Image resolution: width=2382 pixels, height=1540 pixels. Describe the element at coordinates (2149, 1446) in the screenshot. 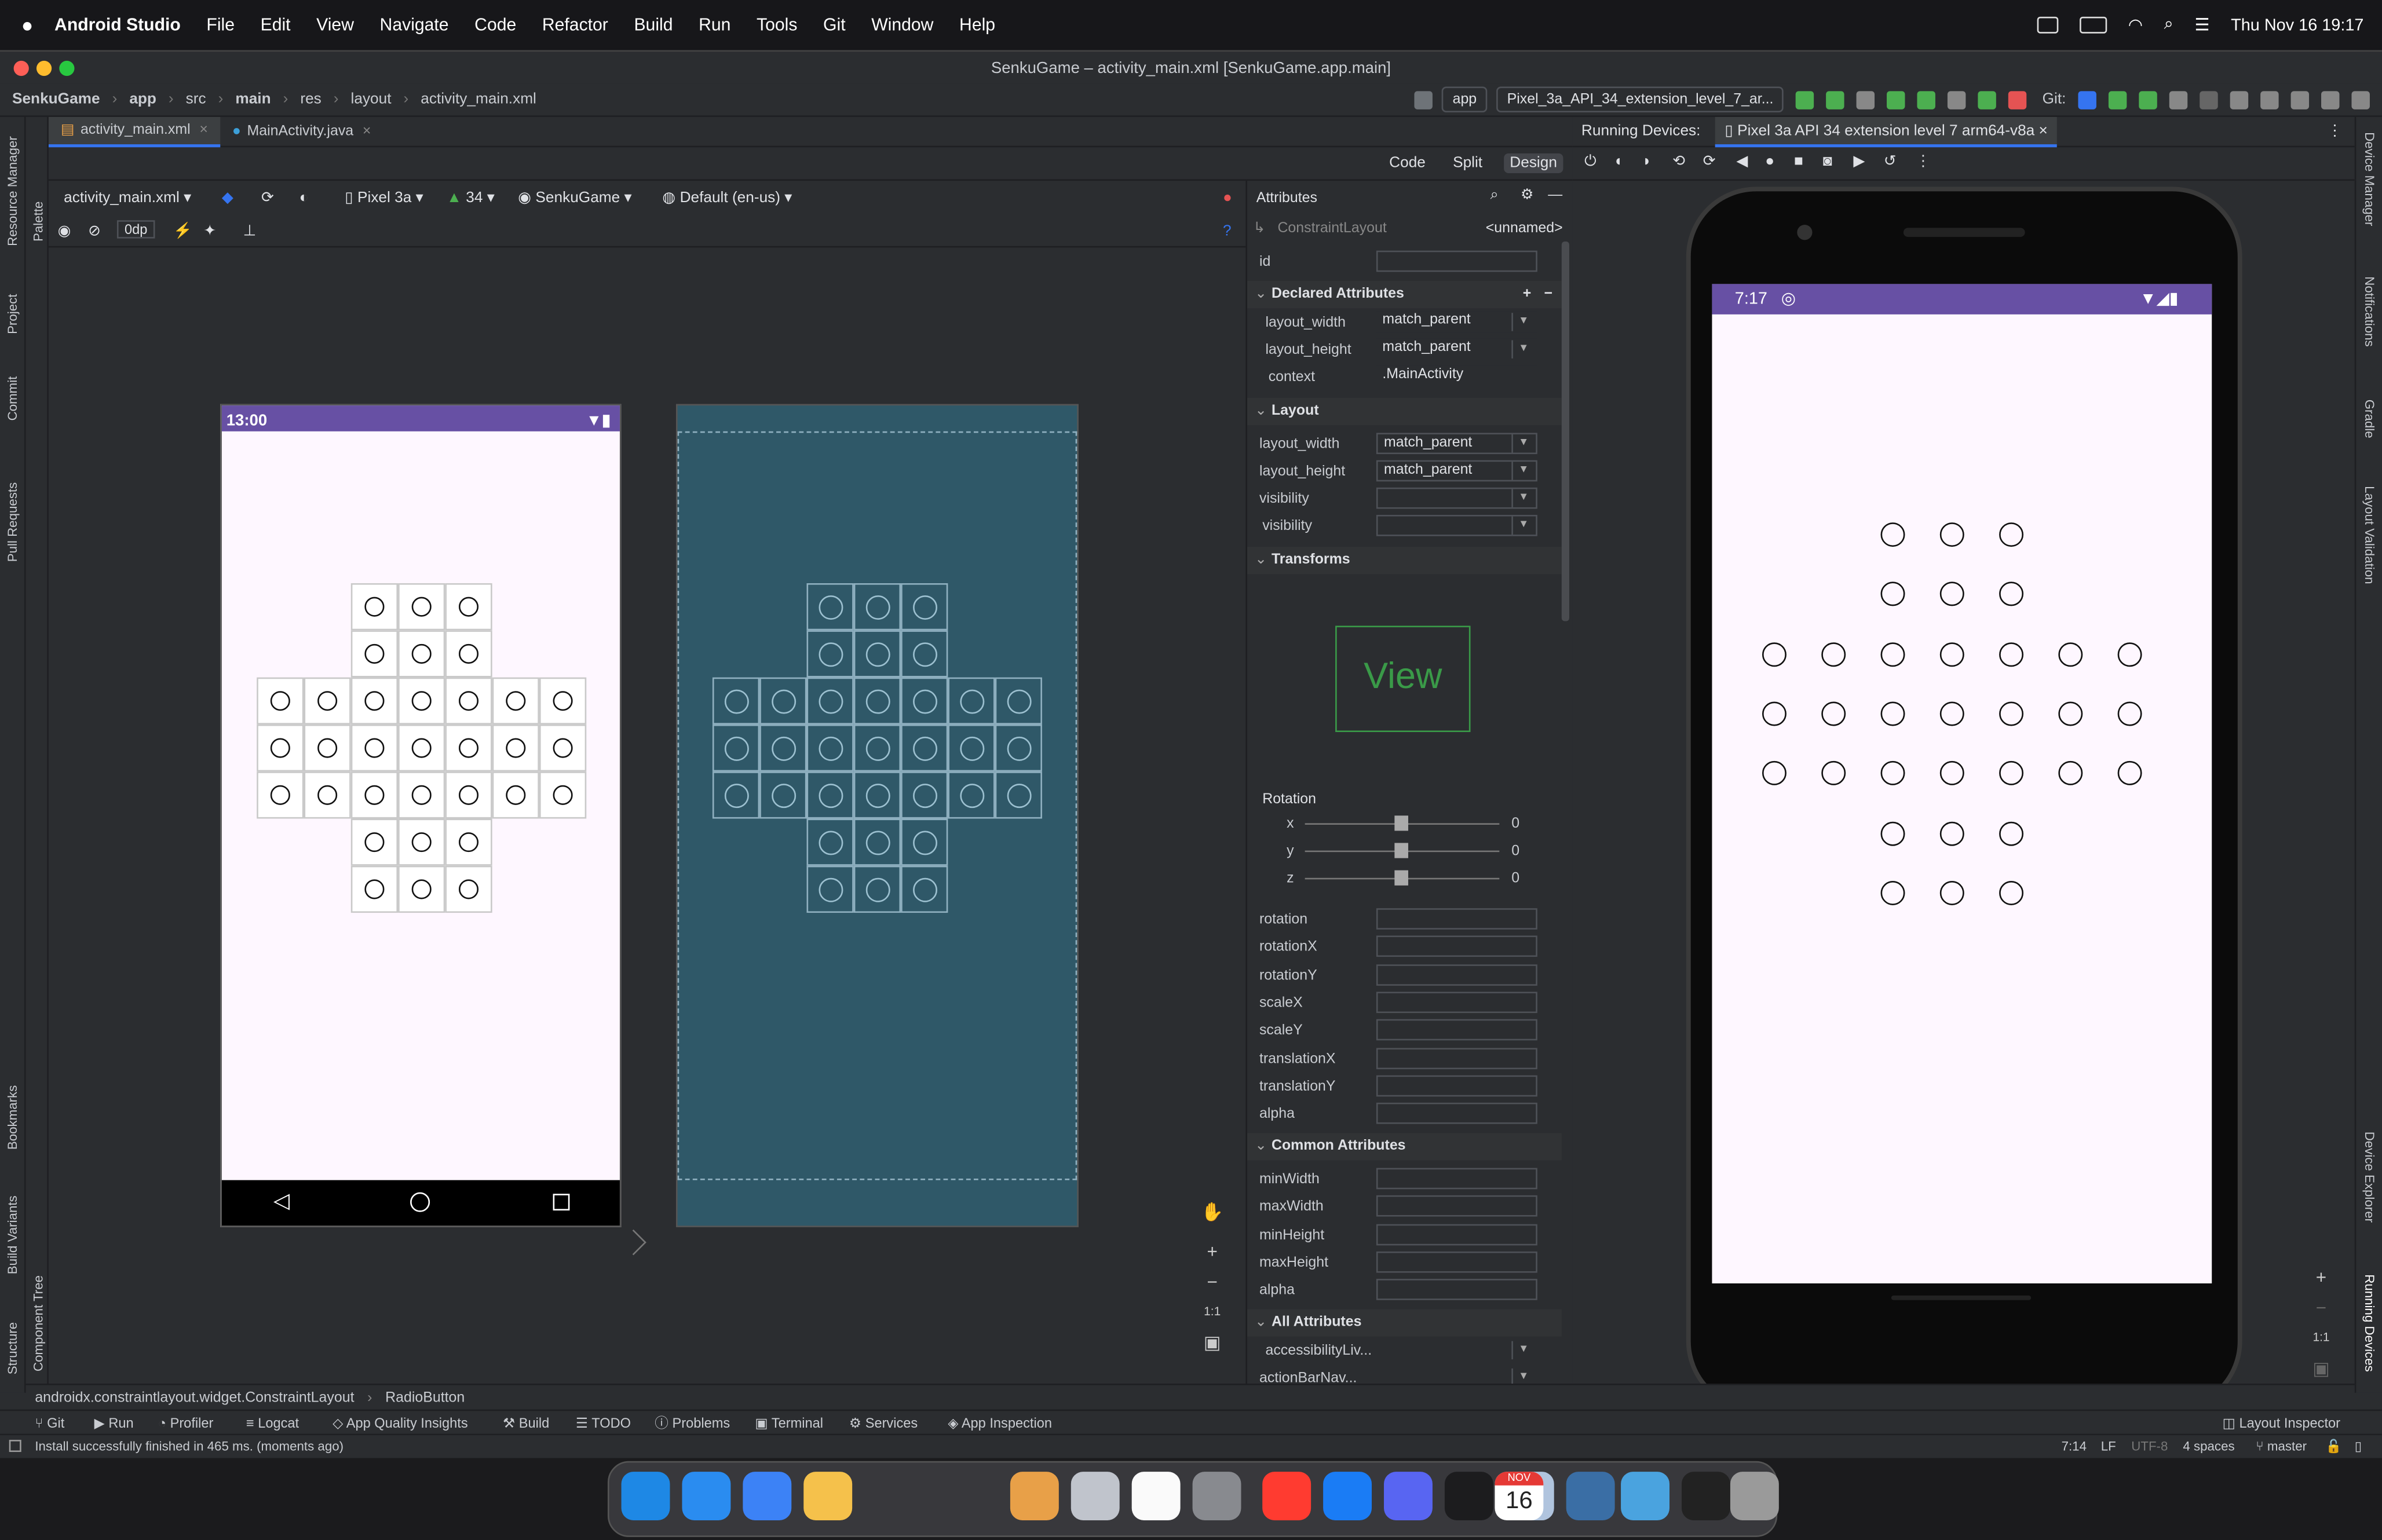

I see `file-encoding: UTF-8` at that location.